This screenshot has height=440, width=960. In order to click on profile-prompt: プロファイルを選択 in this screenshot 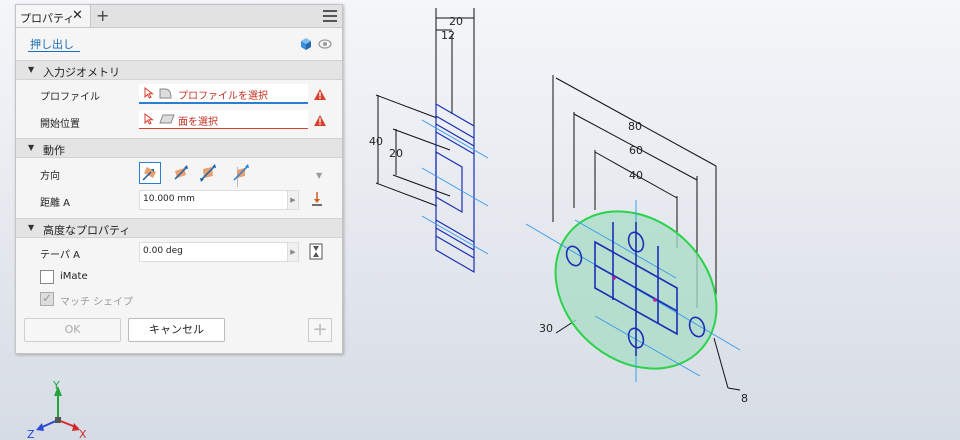, I will do `click(223, 96)`.